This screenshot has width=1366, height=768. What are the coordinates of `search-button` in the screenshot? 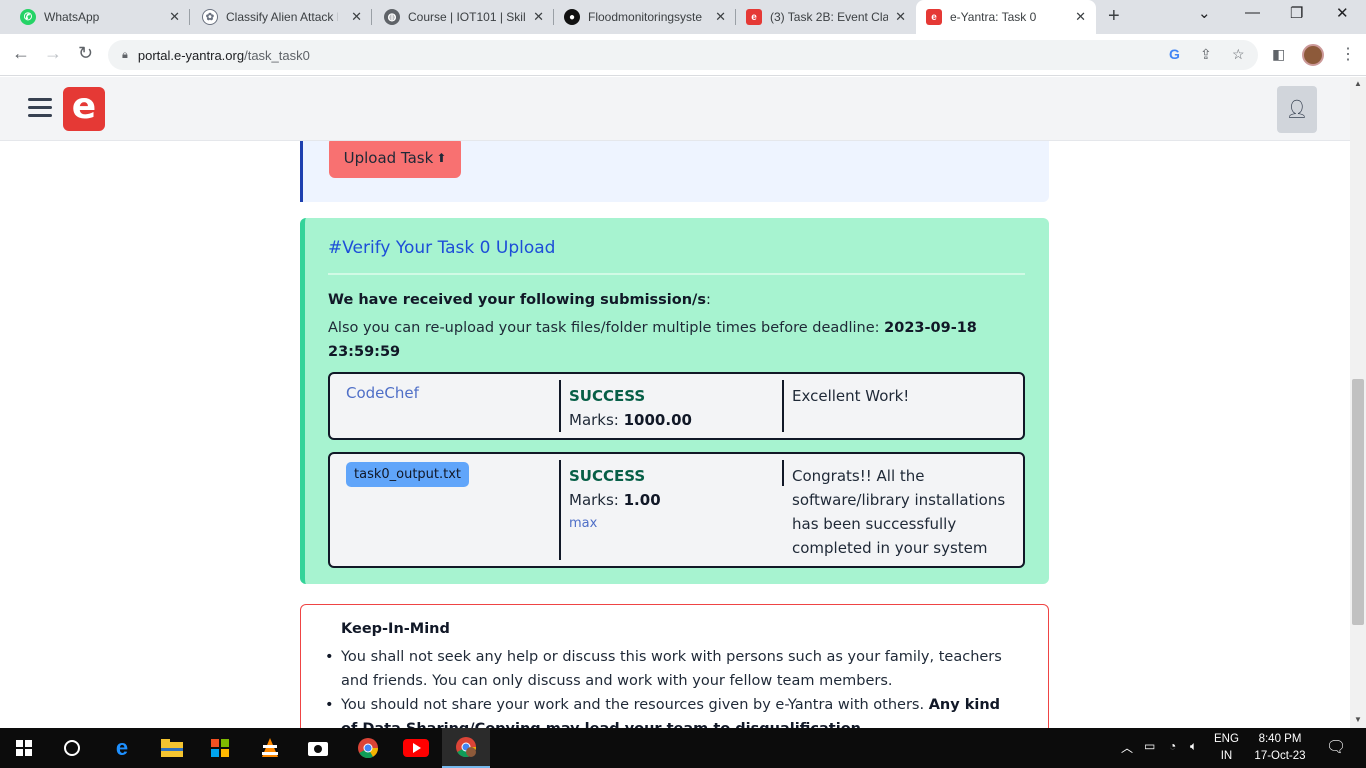 It's located at (72, 748).